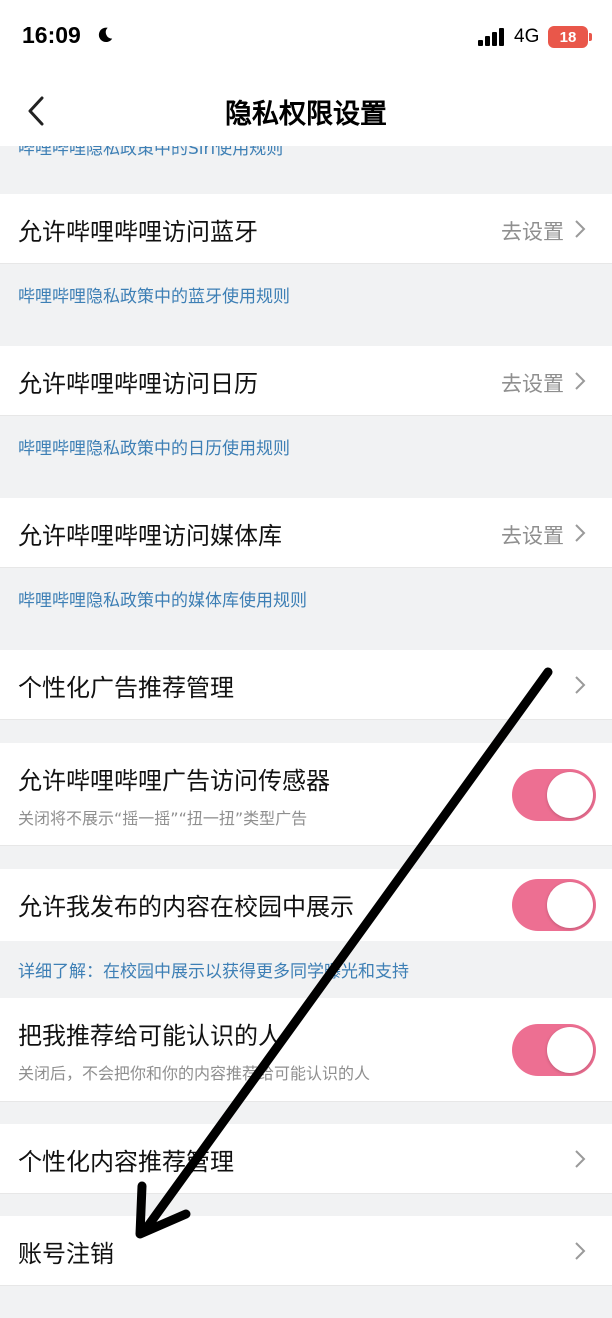 This screenshot has width=612, height=1318. I want to click on row-title: 允许哔哩哔哩广告访问传感器, so click(174, 781).